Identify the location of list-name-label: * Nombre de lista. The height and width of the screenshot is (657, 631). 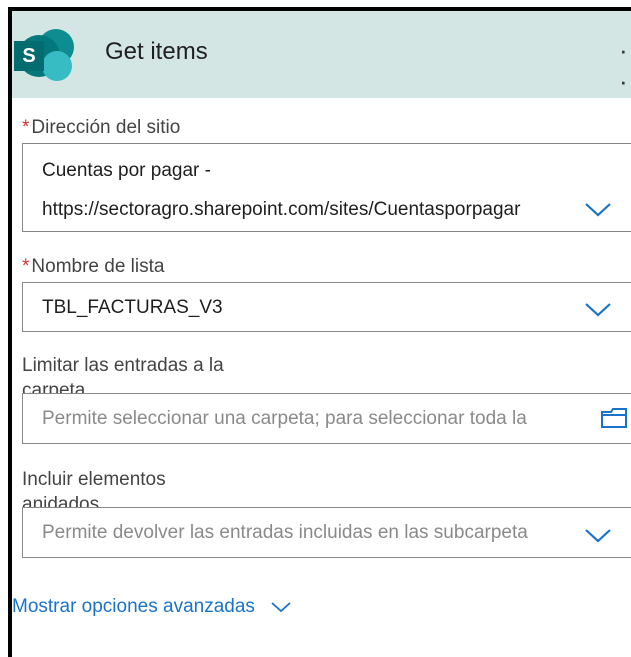
(93, 266).